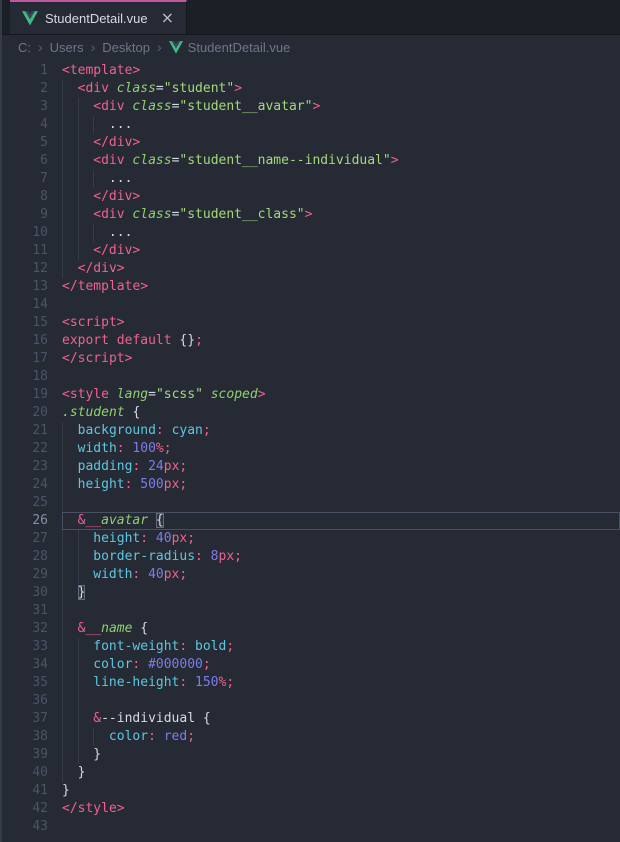 Image resolution: width=620 pixels, height=842 pixels. Describe the element at coordinates (311, 557) in the screenshot. I see `code-line: 28 border-radius: 8px;` at that location.